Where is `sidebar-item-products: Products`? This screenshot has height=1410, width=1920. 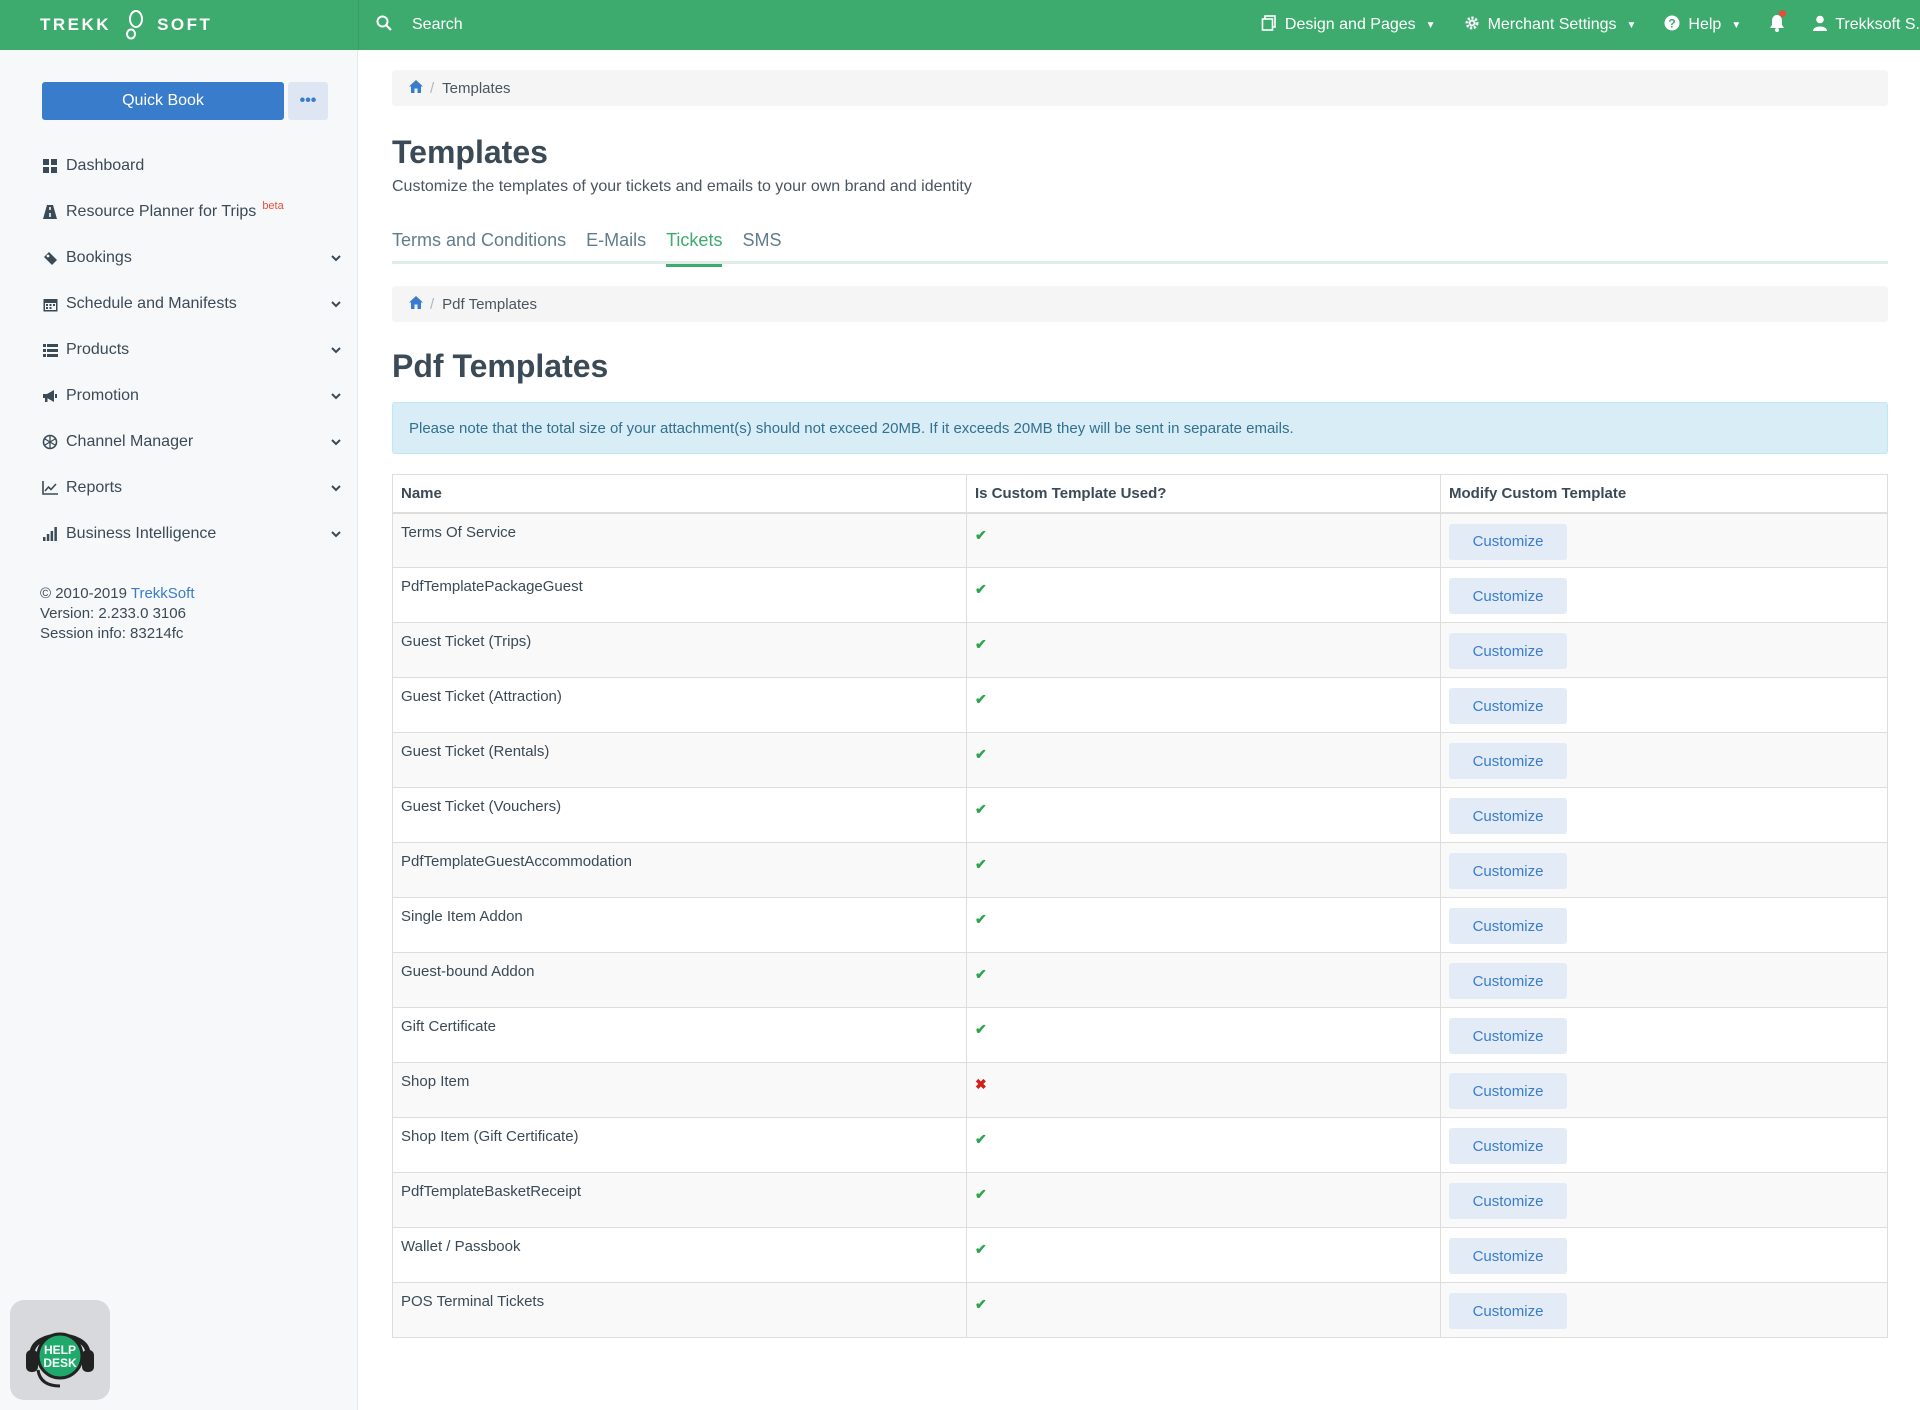 sidebar-item-products: Products is located at coordinates (192, 350).